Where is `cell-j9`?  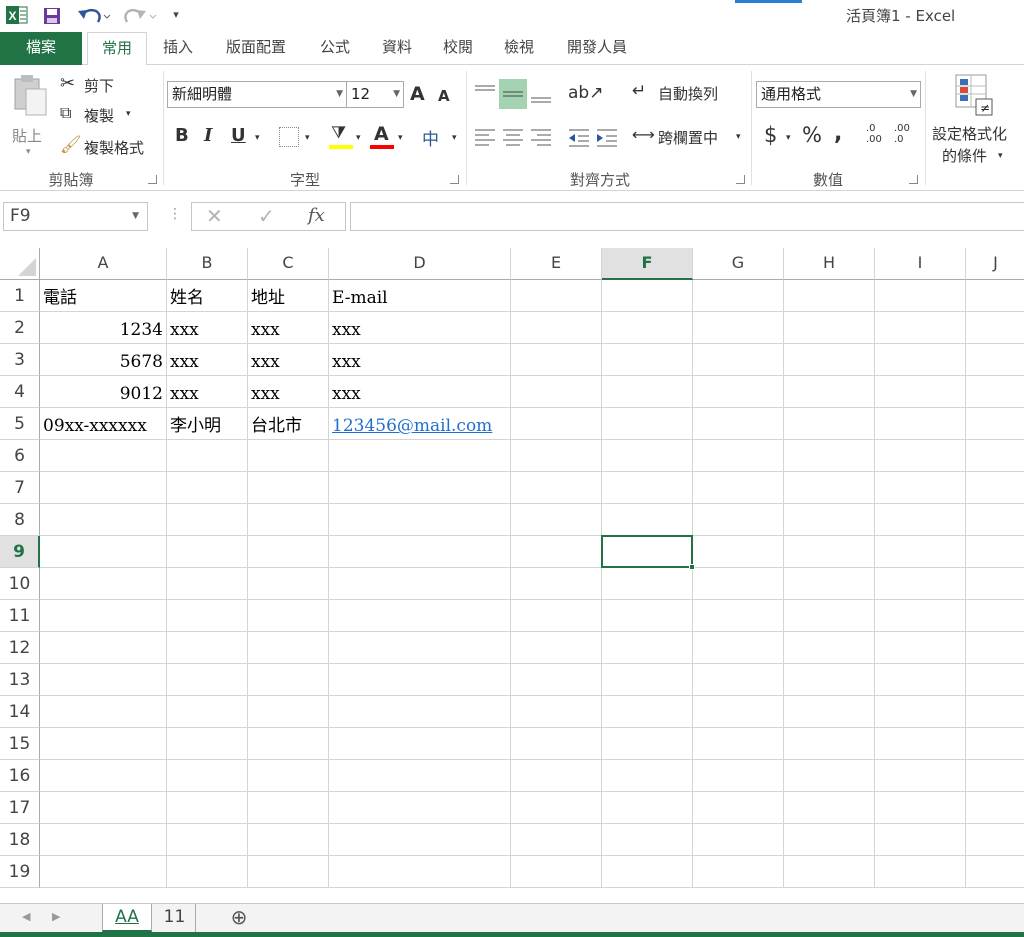
cell-j9 is located at coordinates (995, 552).